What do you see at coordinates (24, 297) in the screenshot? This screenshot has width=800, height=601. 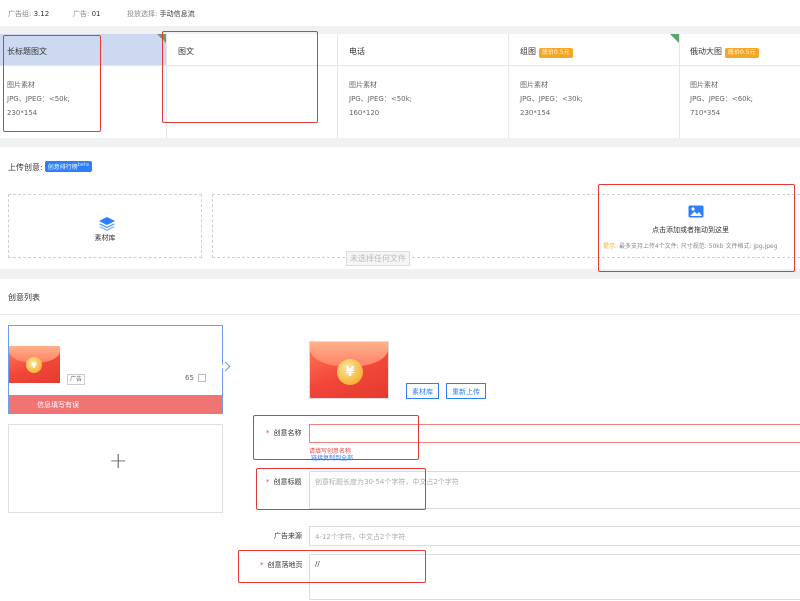 I see `creative-list-title: 创意列表` at bounding box center [24, 297].